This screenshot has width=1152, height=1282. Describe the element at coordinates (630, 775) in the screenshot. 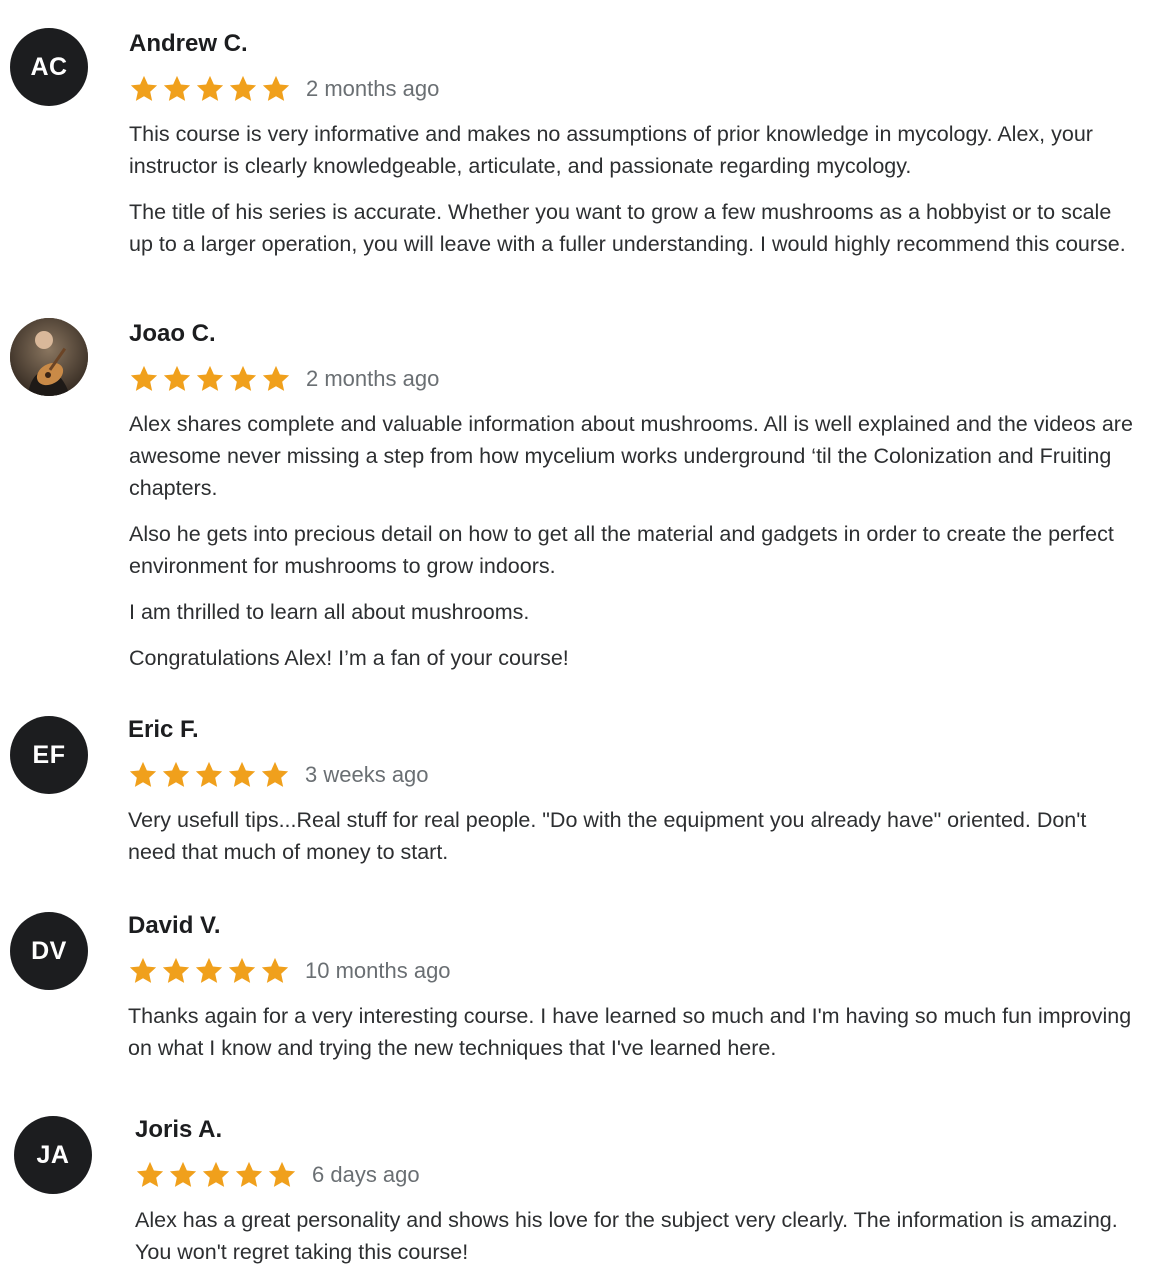

I see `rating-row: 3 weeks ago` at that location.